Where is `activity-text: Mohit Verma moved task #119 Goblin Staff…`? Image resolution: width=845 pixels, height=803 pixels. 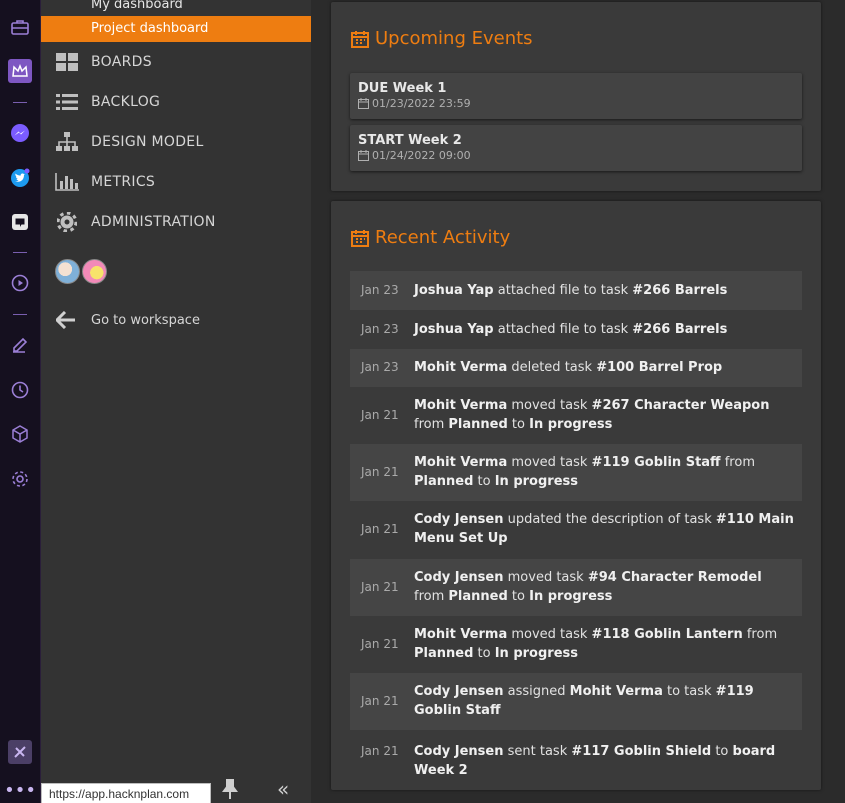 activity-text: Mohit Verma moved task #119 Goblin Staff… is located at coordinates (584, 472).